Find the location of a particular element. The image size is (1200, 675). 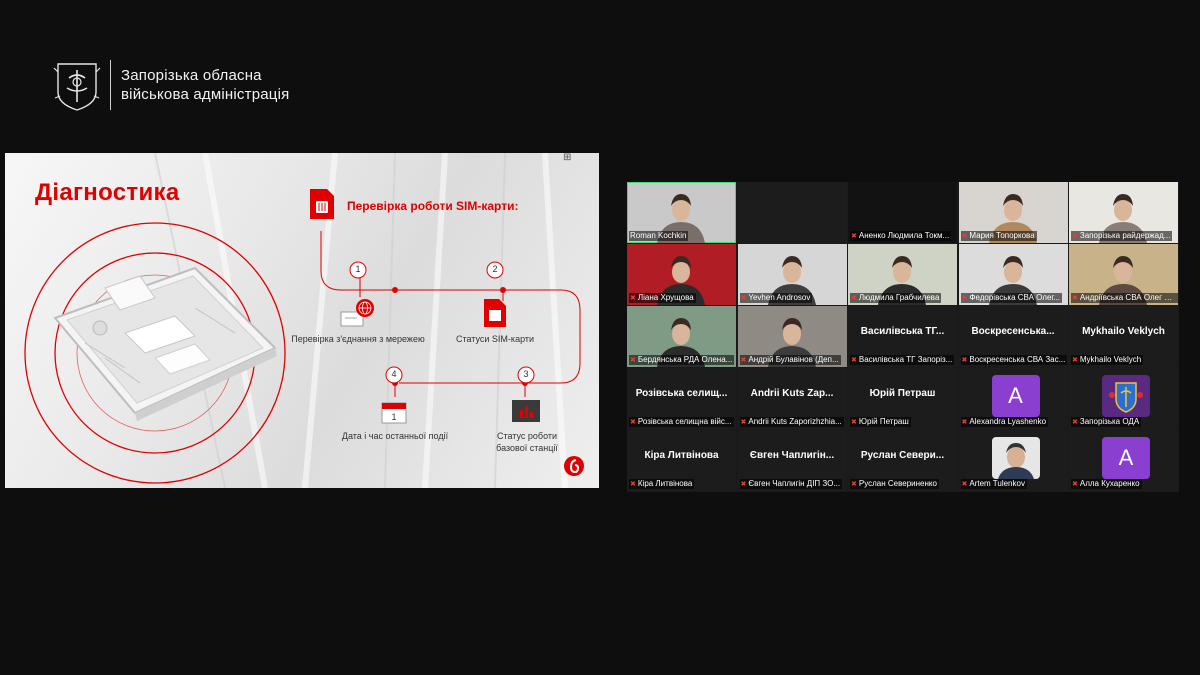

participant-name-text: Алла Кухаренко is located at coordinates (1109, 483).